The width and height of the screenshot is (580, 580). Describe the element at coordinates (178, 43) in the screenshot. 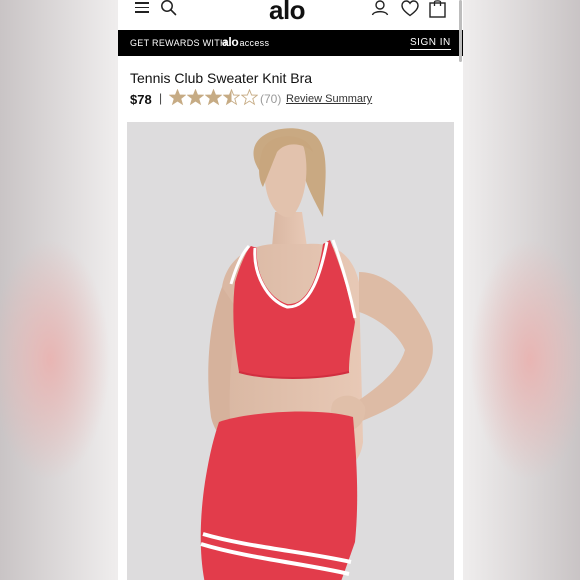

I see `rewards-text: GET REWARDS WITH` at that location.